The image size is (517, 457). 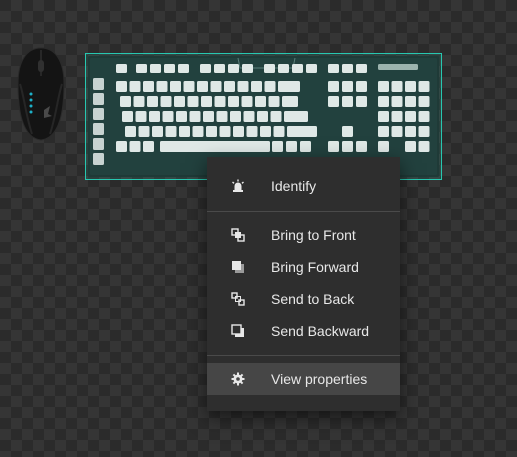 What do you see at coordinates (238, 379) in the screenshot?
I see `gear-icon` at bounding box center [238, 379].